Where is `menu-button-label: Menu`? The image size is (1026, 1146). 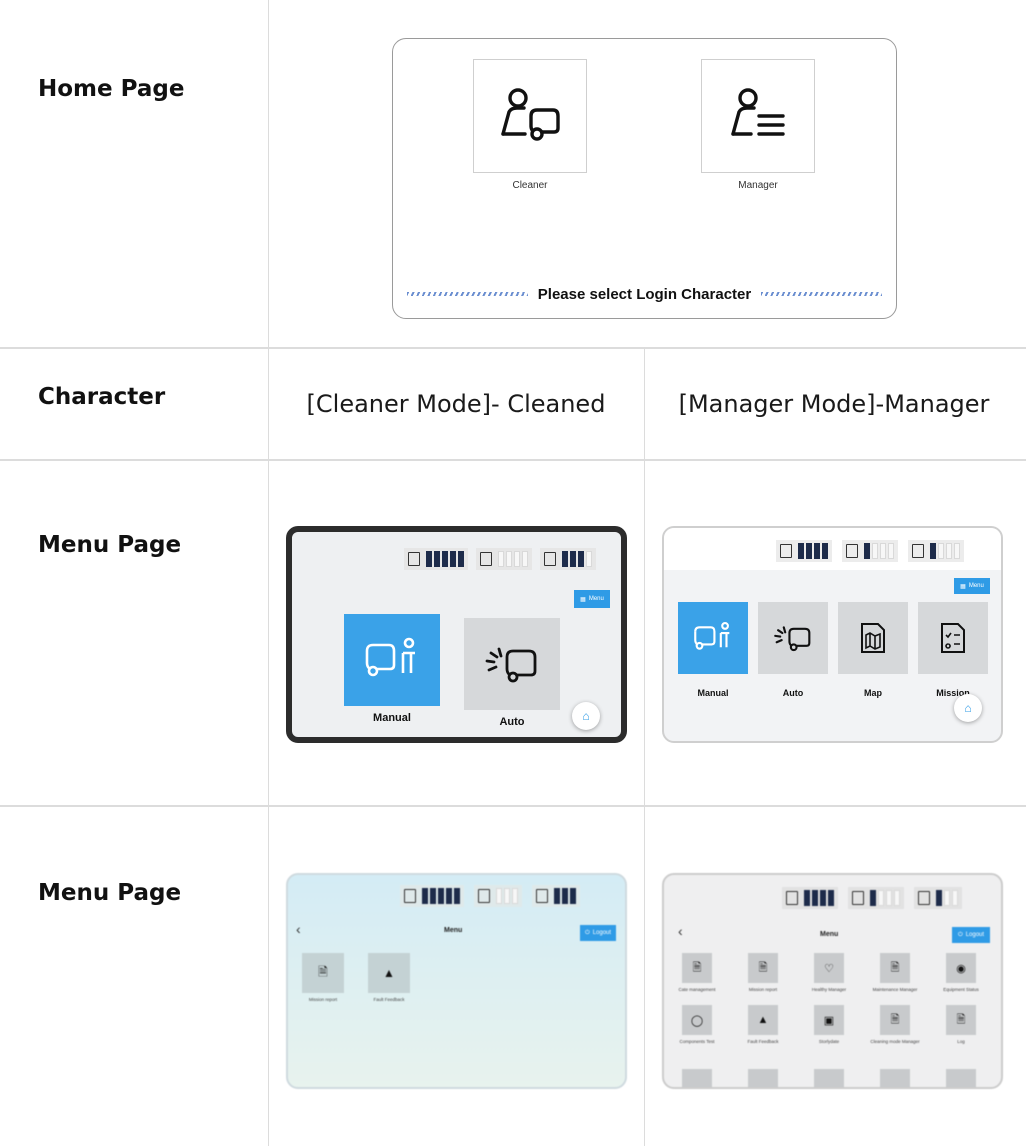
menu-button-label: Menu is located at coordinates (976, 586).